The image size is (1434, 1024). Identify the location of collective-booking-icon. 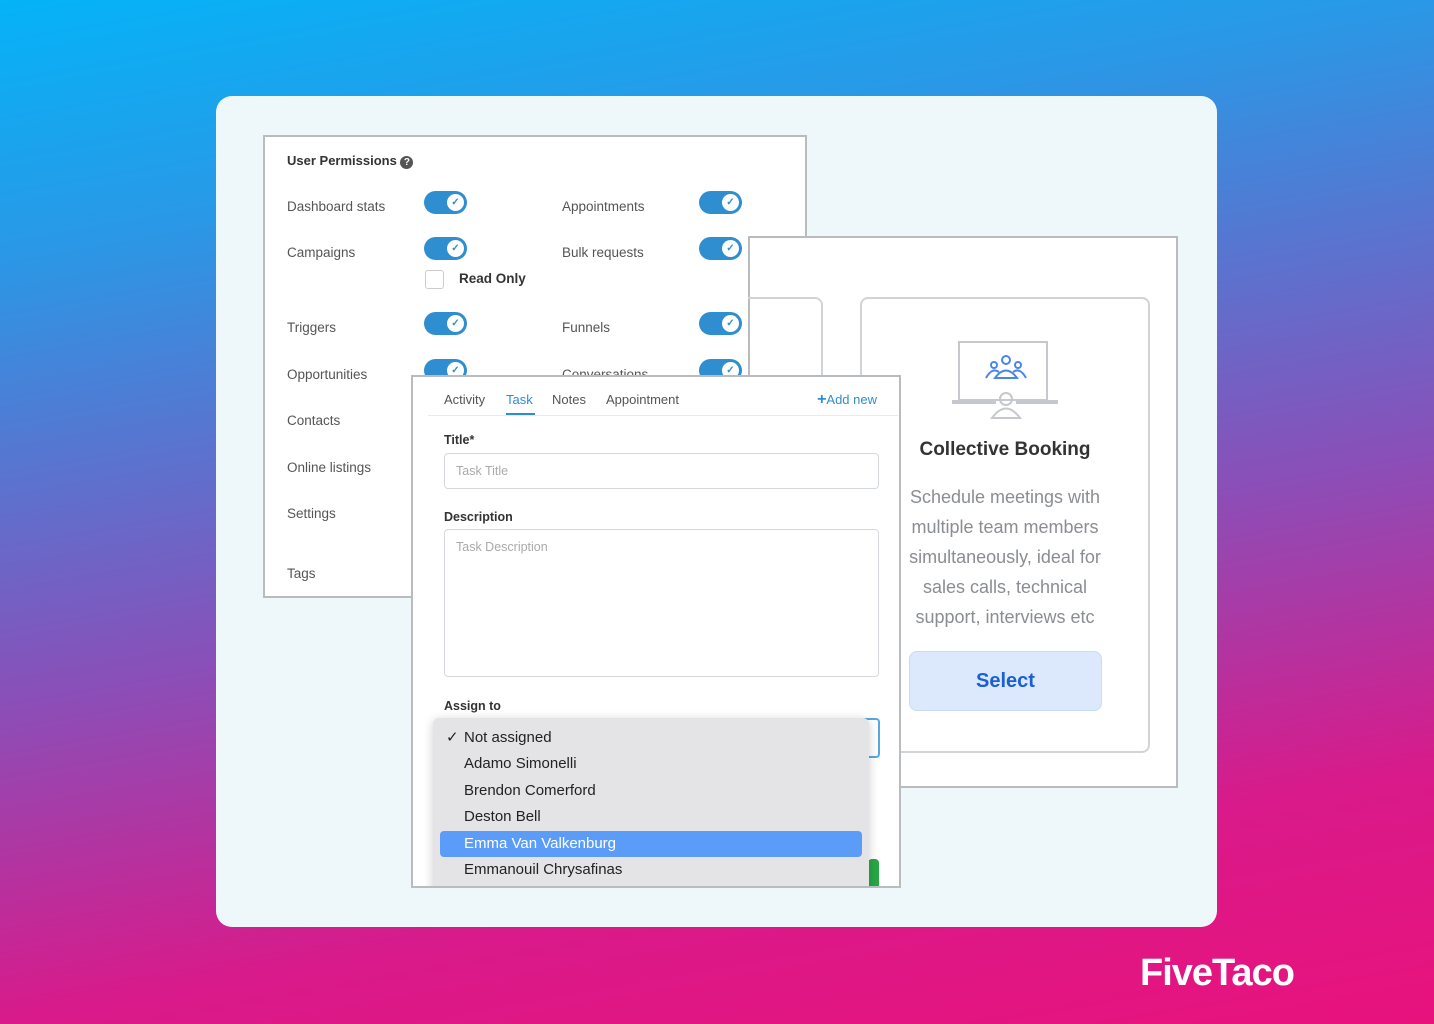
(1005, 380).